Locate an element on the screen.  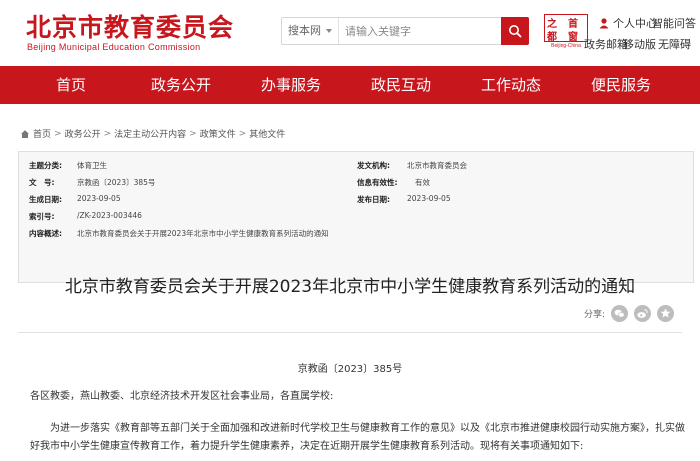
info-value: /ZK-2023-003446 is located at coordinates (109, 215).